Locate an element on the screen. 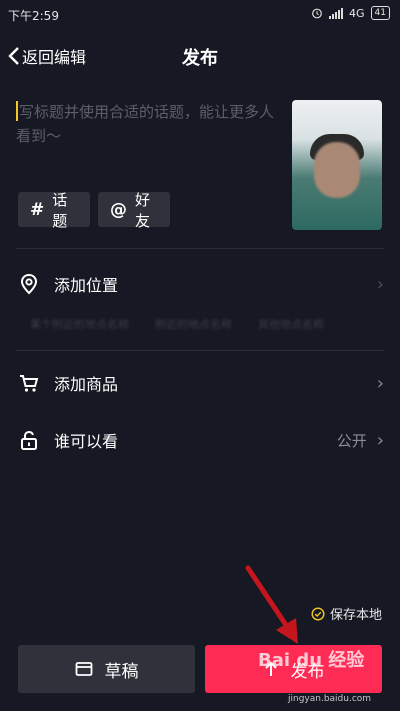 This screenshot has height=711, width=400. location-suggestion: 其他地点名称 is located at coordinates (291, 328).